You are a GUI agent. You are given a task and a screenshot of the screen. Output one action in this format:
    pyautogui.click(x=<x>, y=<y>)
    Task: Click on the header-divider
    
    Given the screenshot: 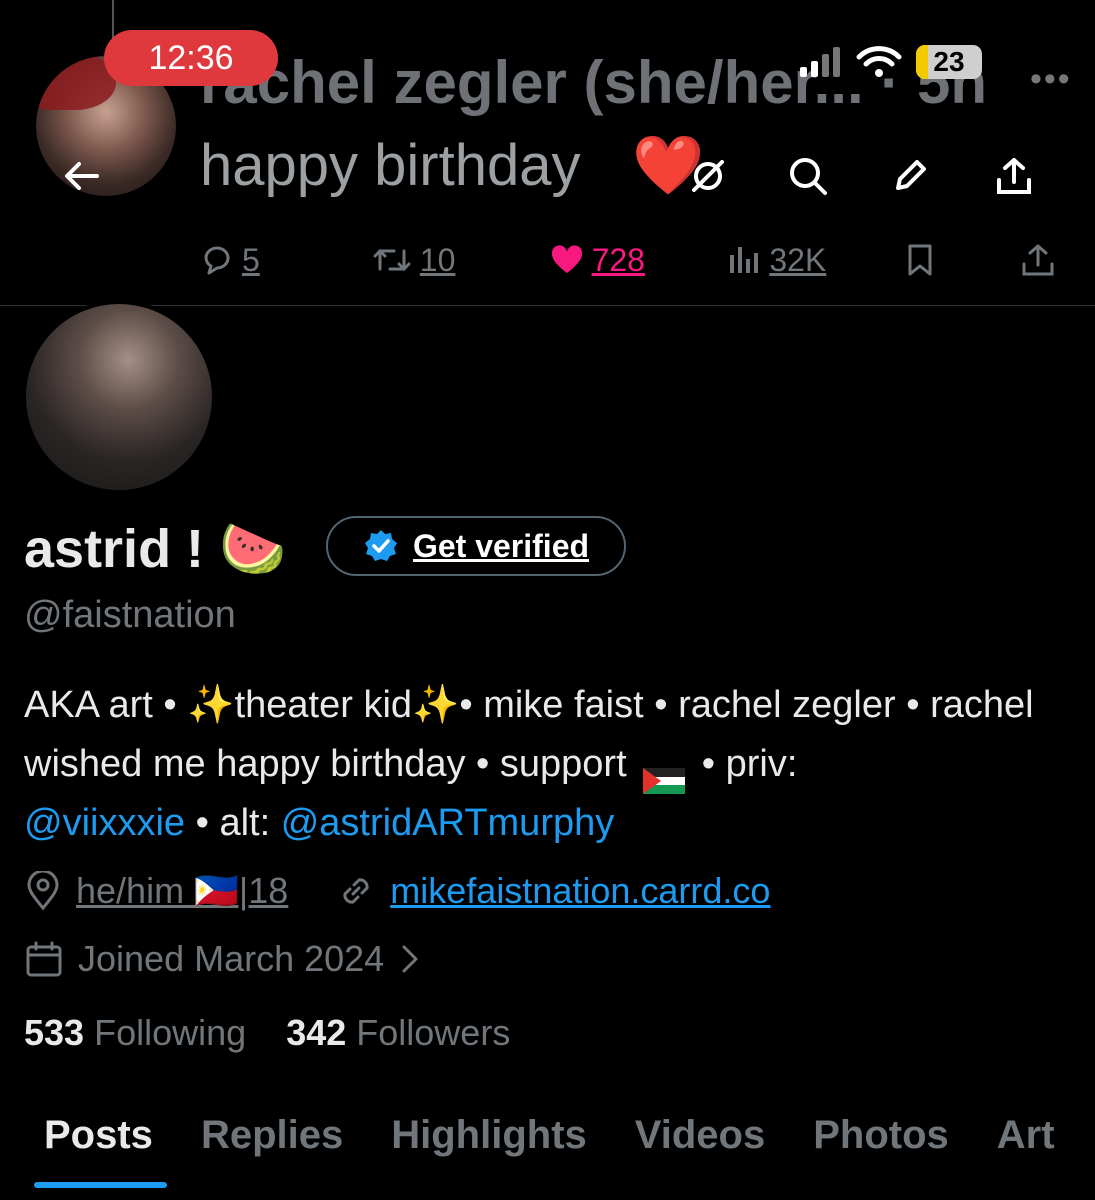 What is the action you would take?
    pyautogui.click(x=547, y=305)
    